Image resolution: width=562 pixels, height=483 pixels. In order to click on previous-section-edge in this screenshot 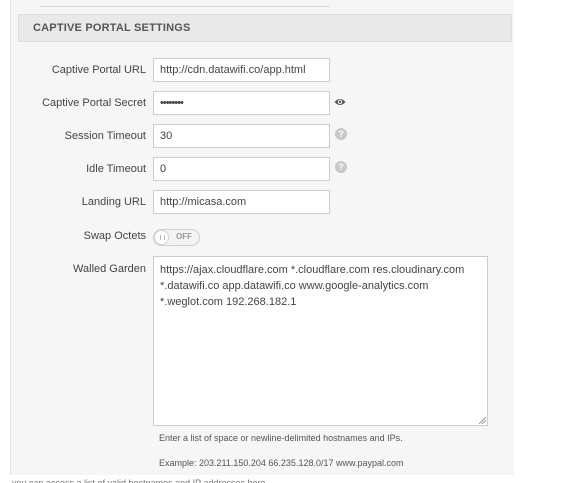, I will do `click(185, 3)`.